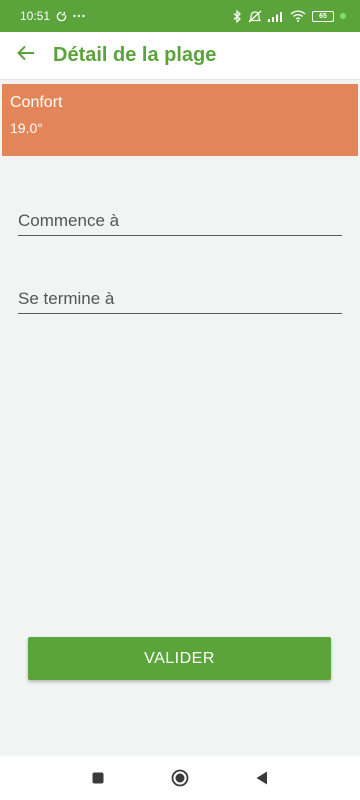  I want to click on mute-icon, so click(255, 16).